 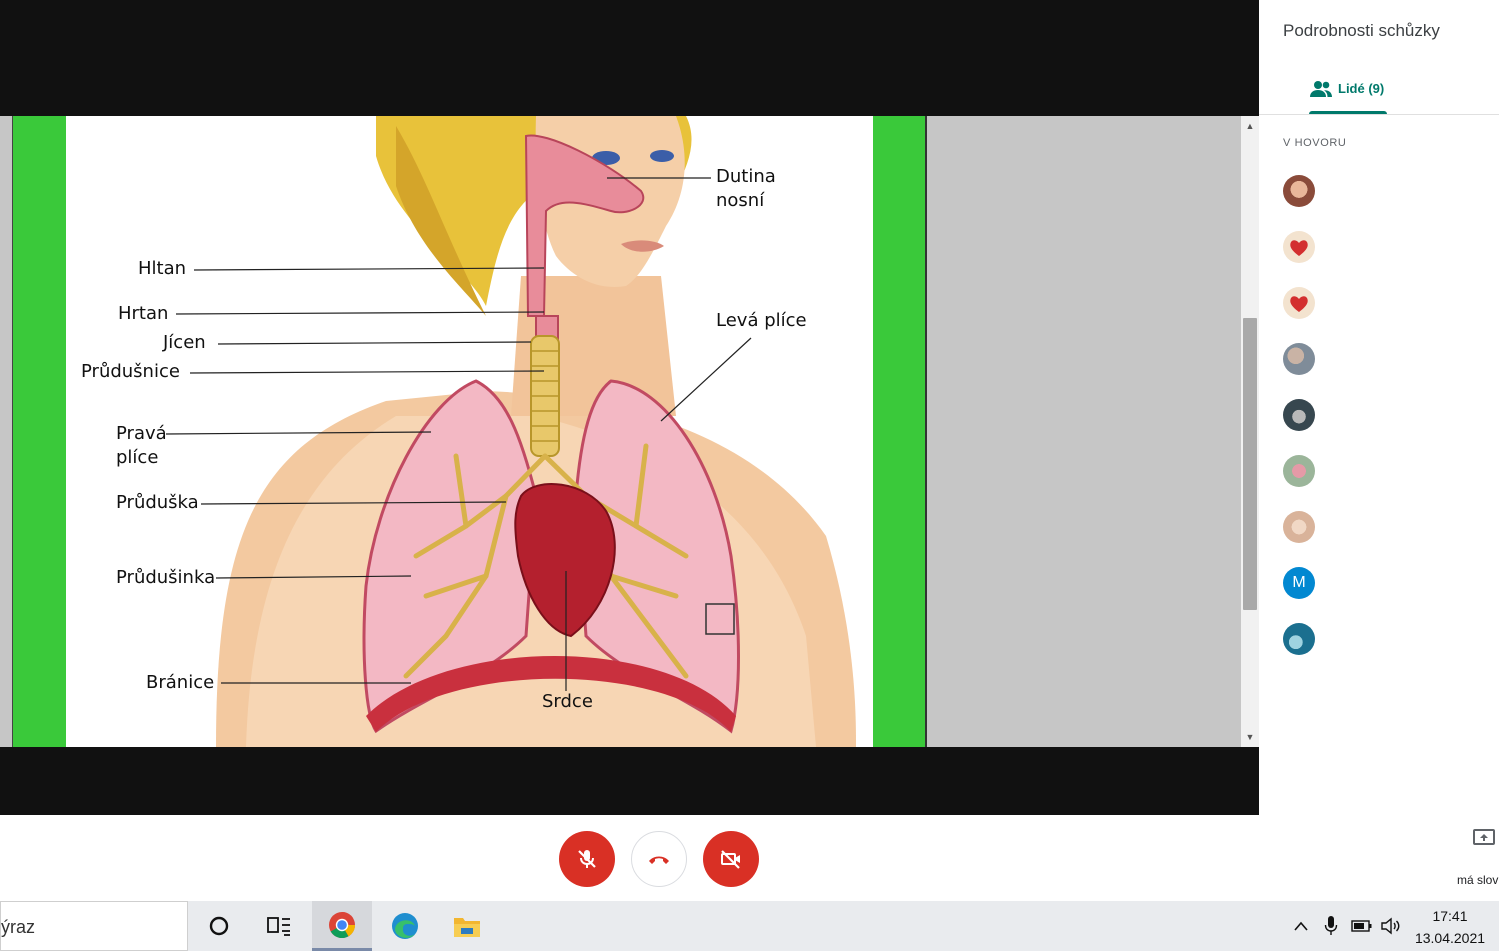 I want to click on mic-off-button, so click(x=587, y=859).